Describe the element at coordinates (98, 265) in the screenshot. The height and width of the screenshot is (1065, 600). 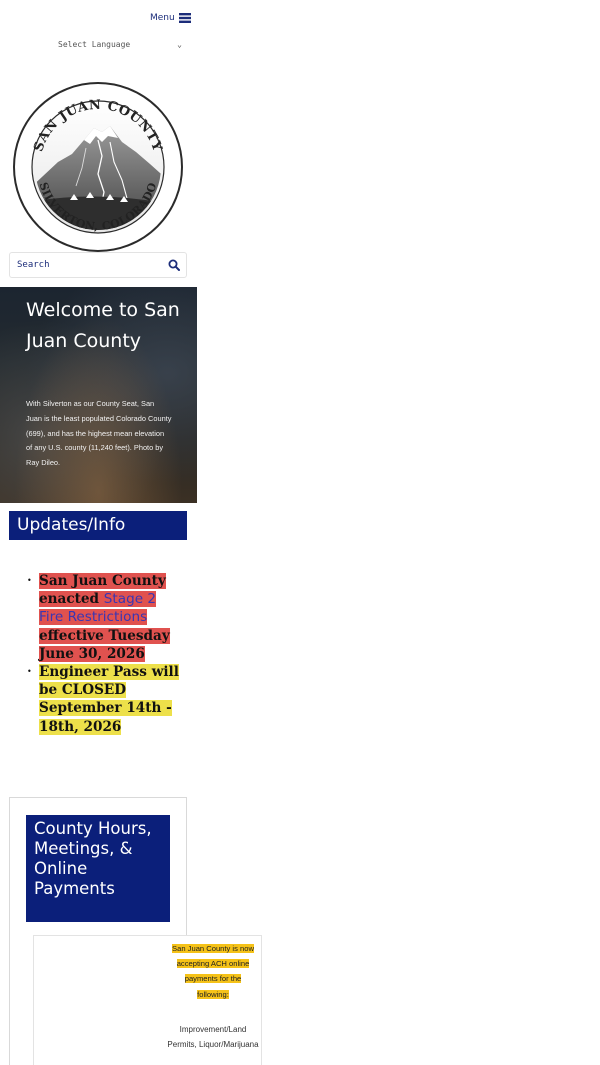
I see `search-field: Search` at that location.